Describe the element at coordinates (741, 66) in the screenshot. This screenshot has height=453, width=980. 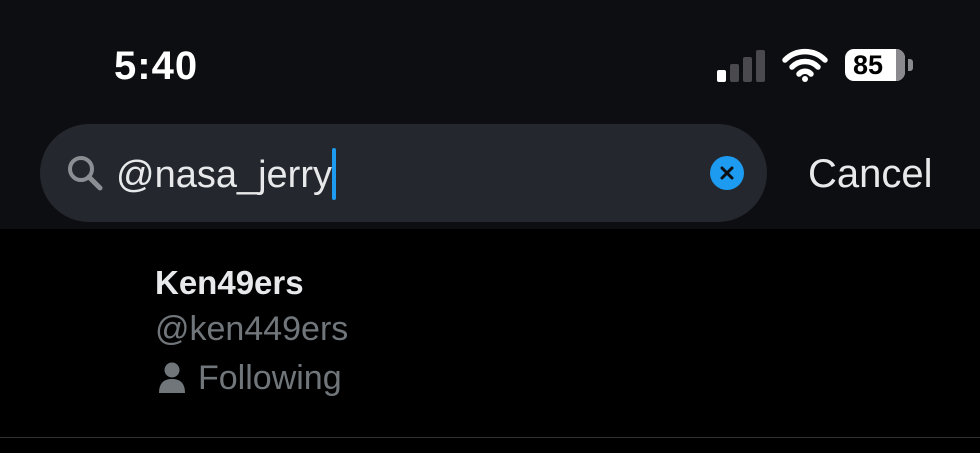
I see `signal-icon` at that location.